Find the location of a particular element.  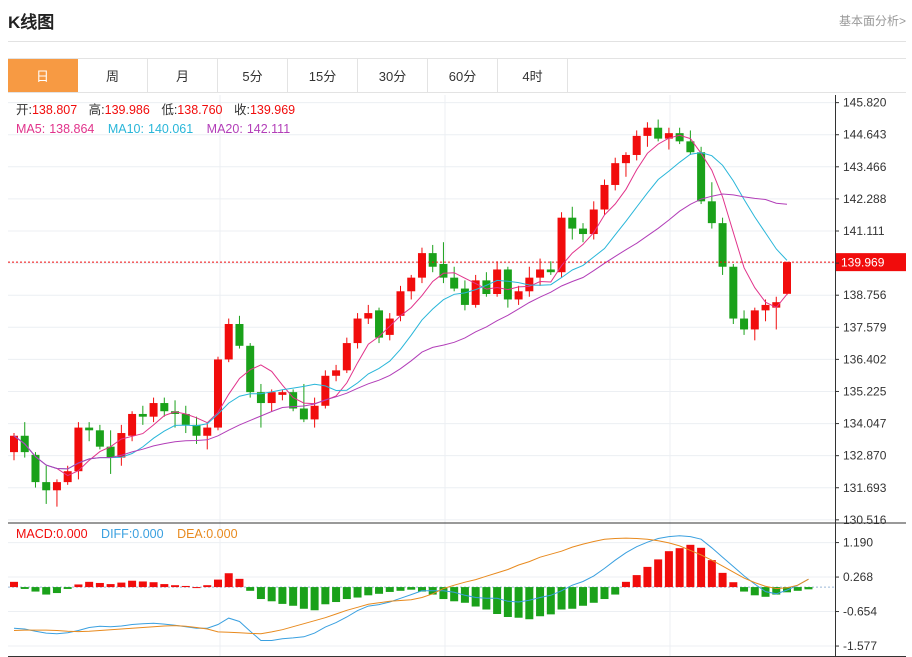

dea-label: DEA: is located at coordinates (191, 534).